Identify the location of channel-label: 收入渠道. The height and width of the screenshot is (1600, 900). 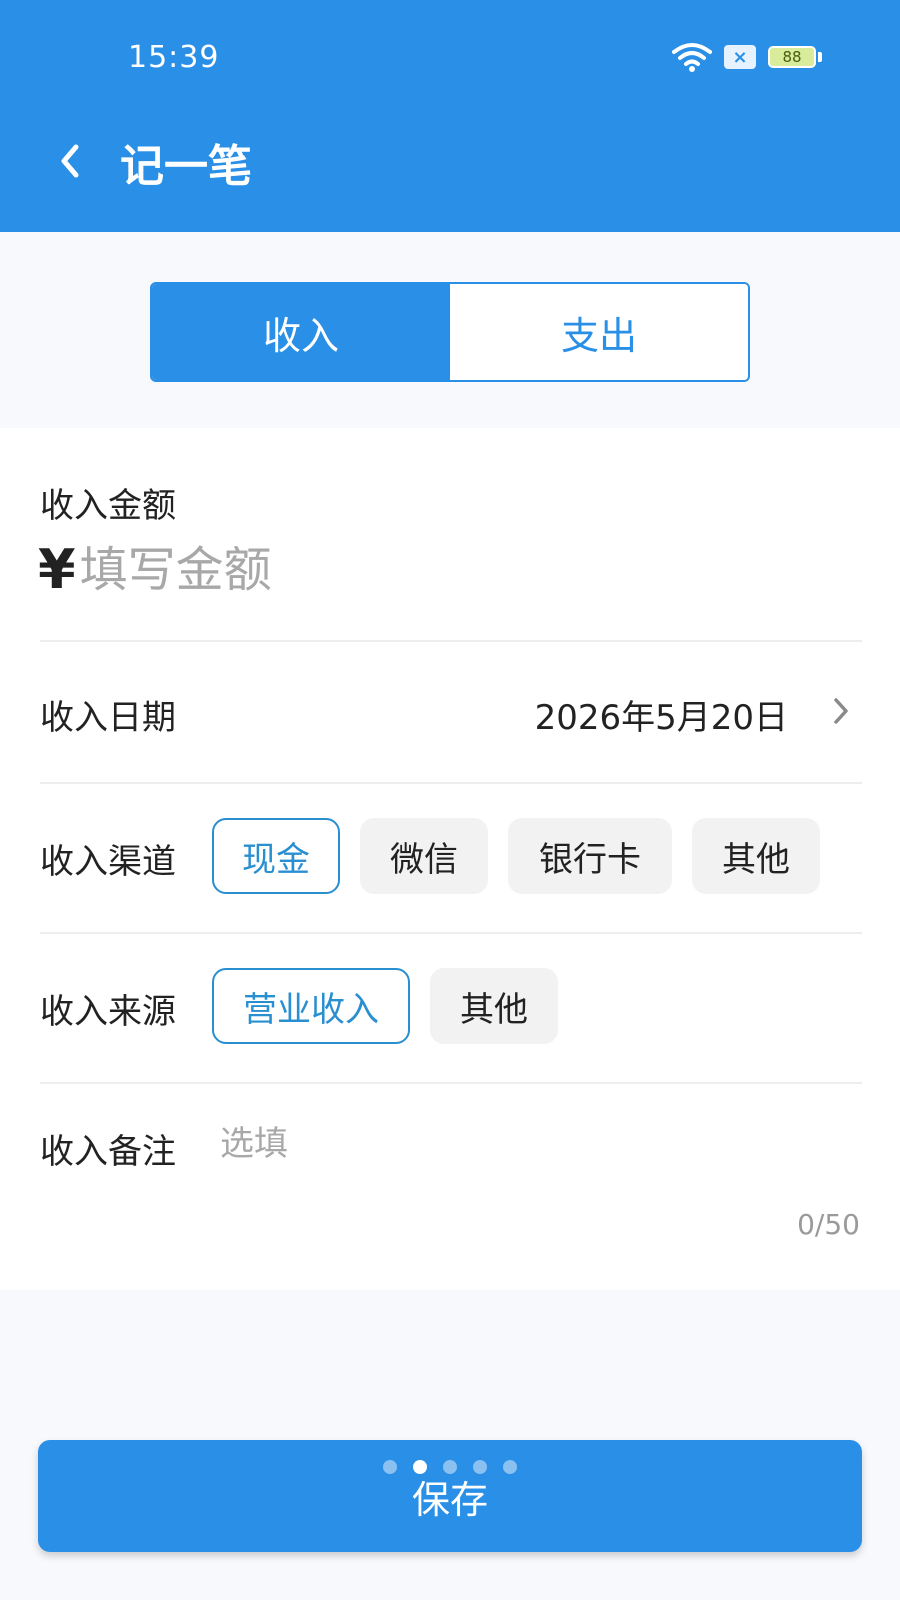
(108, 862).